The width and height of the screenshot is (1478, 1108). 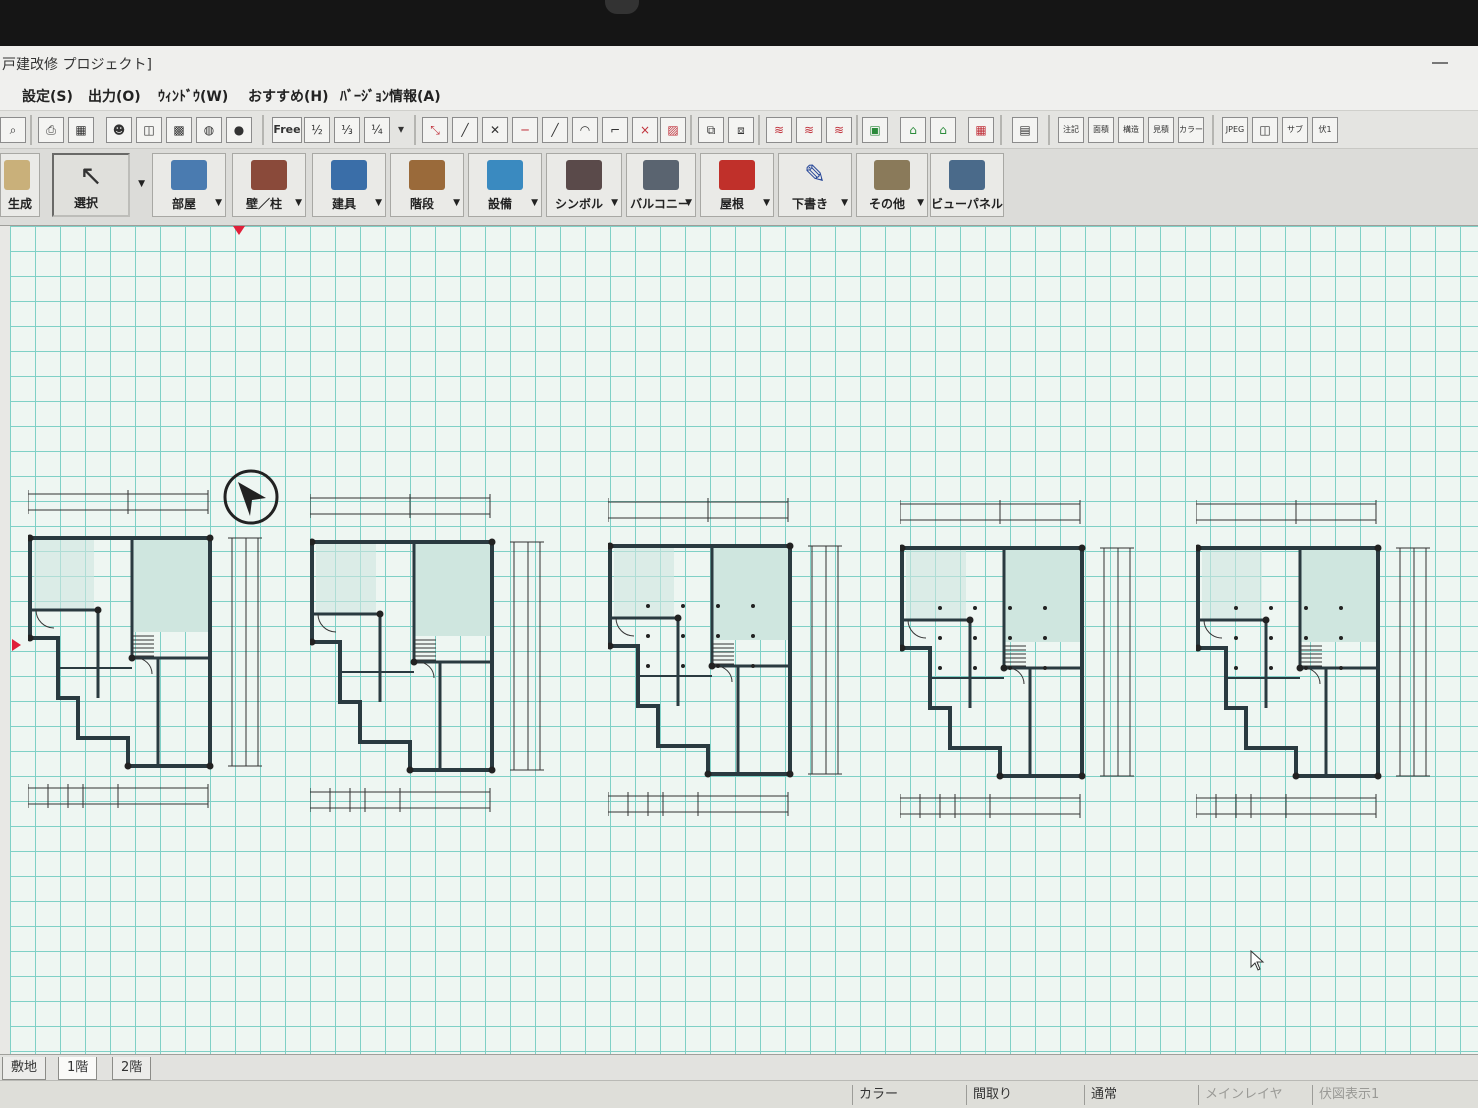 What do you see at coordinates (1235, 130) in the screenshot?
I see `jpeg-button: JPEG` at bounding box center [1235, 130].